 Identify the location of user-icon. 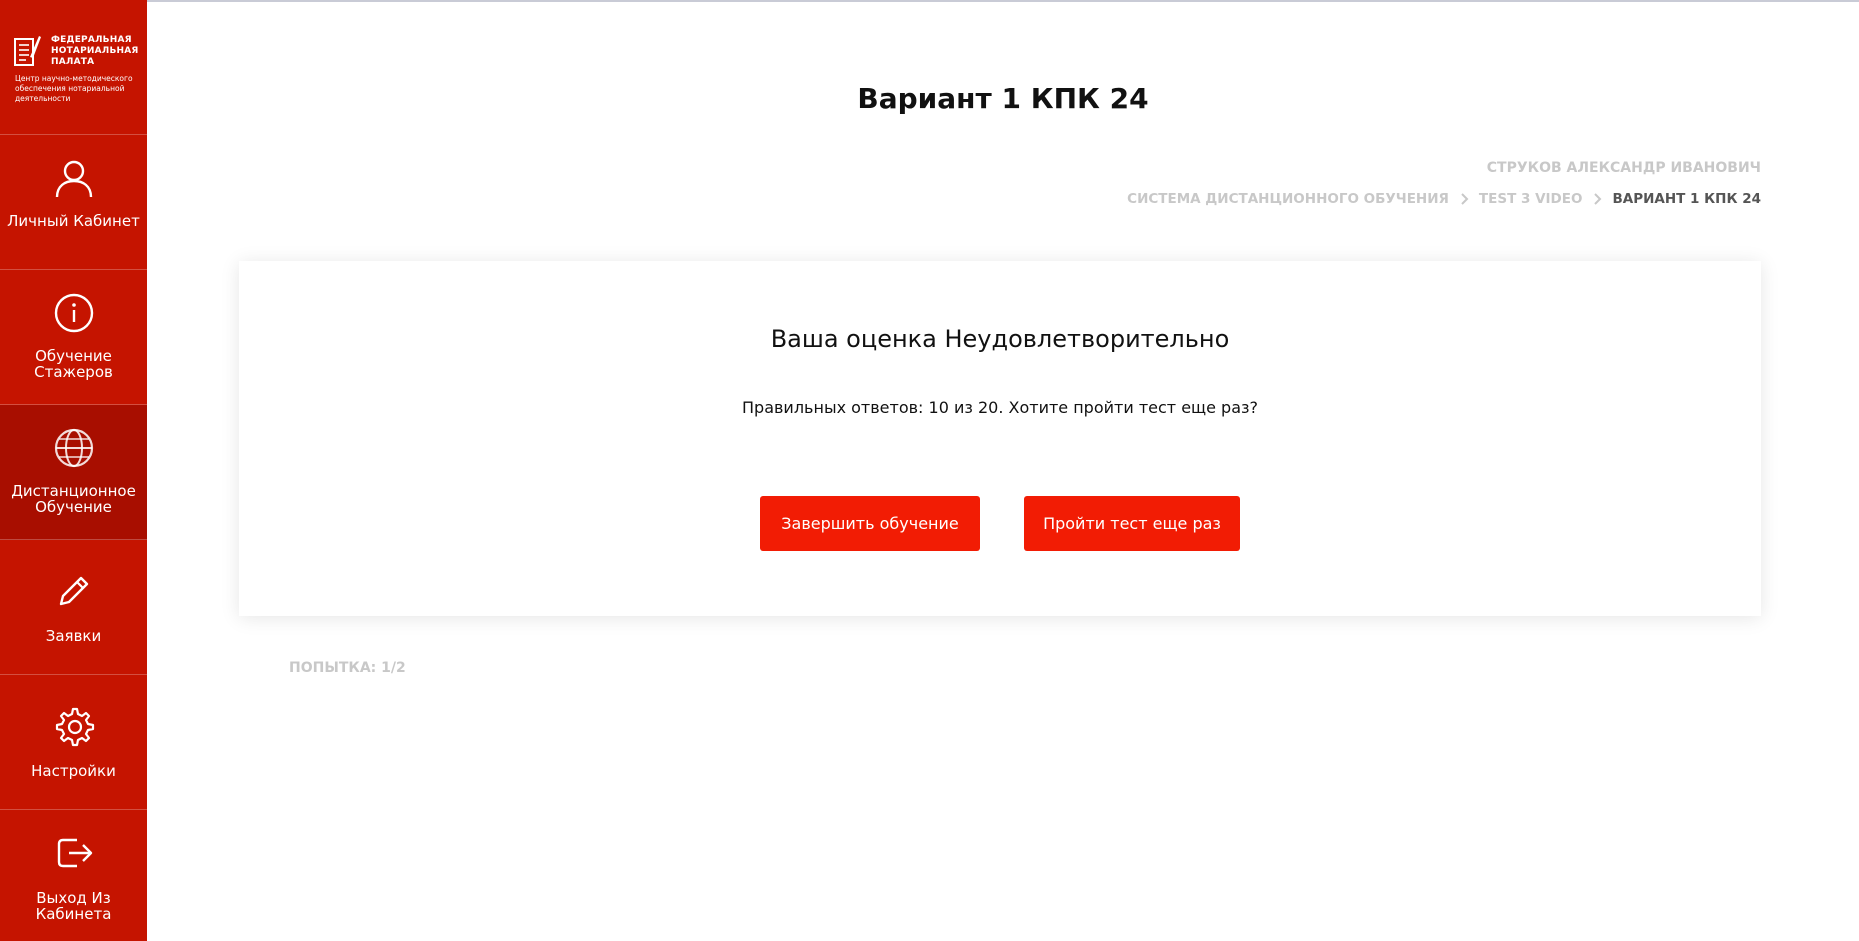
(73, 179).